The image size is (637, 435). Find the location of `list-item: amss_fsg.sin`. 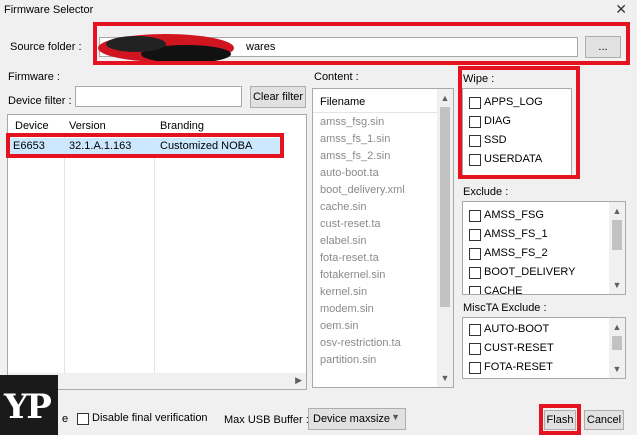

list-item: amss_fsg.sin is located at coordinates (352, 122).